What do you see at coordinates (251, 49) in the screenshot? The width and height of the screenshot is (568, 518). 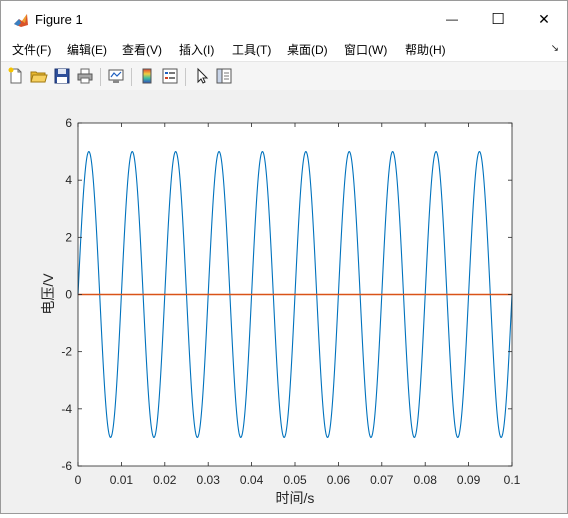 I see `menu-tools: 工具(T)` at bounding box center [251, 49].